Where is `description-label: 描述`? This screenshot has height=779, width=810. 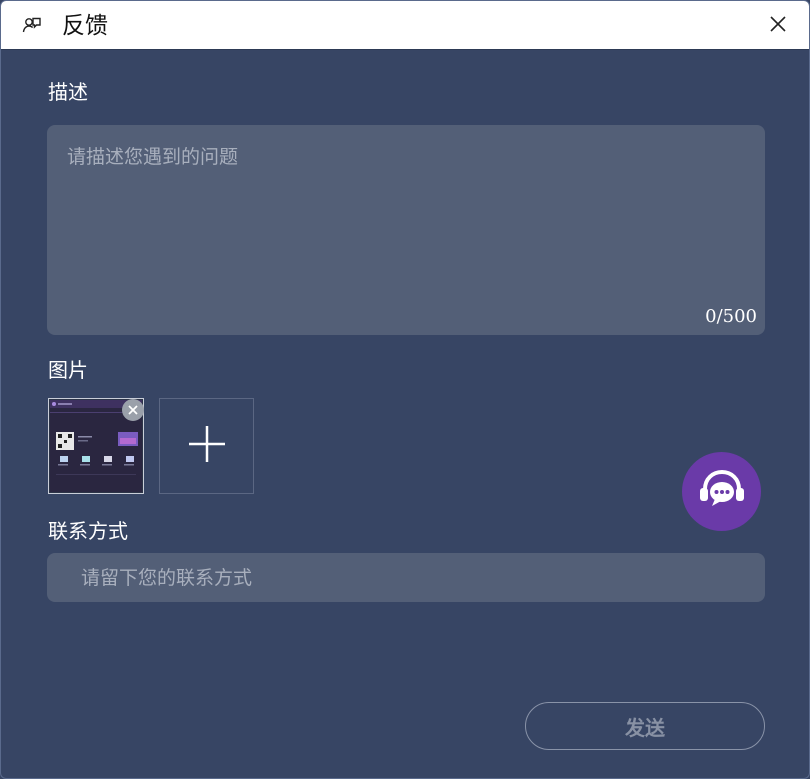 description-label: 描述 is located at coordinates (68, 92).